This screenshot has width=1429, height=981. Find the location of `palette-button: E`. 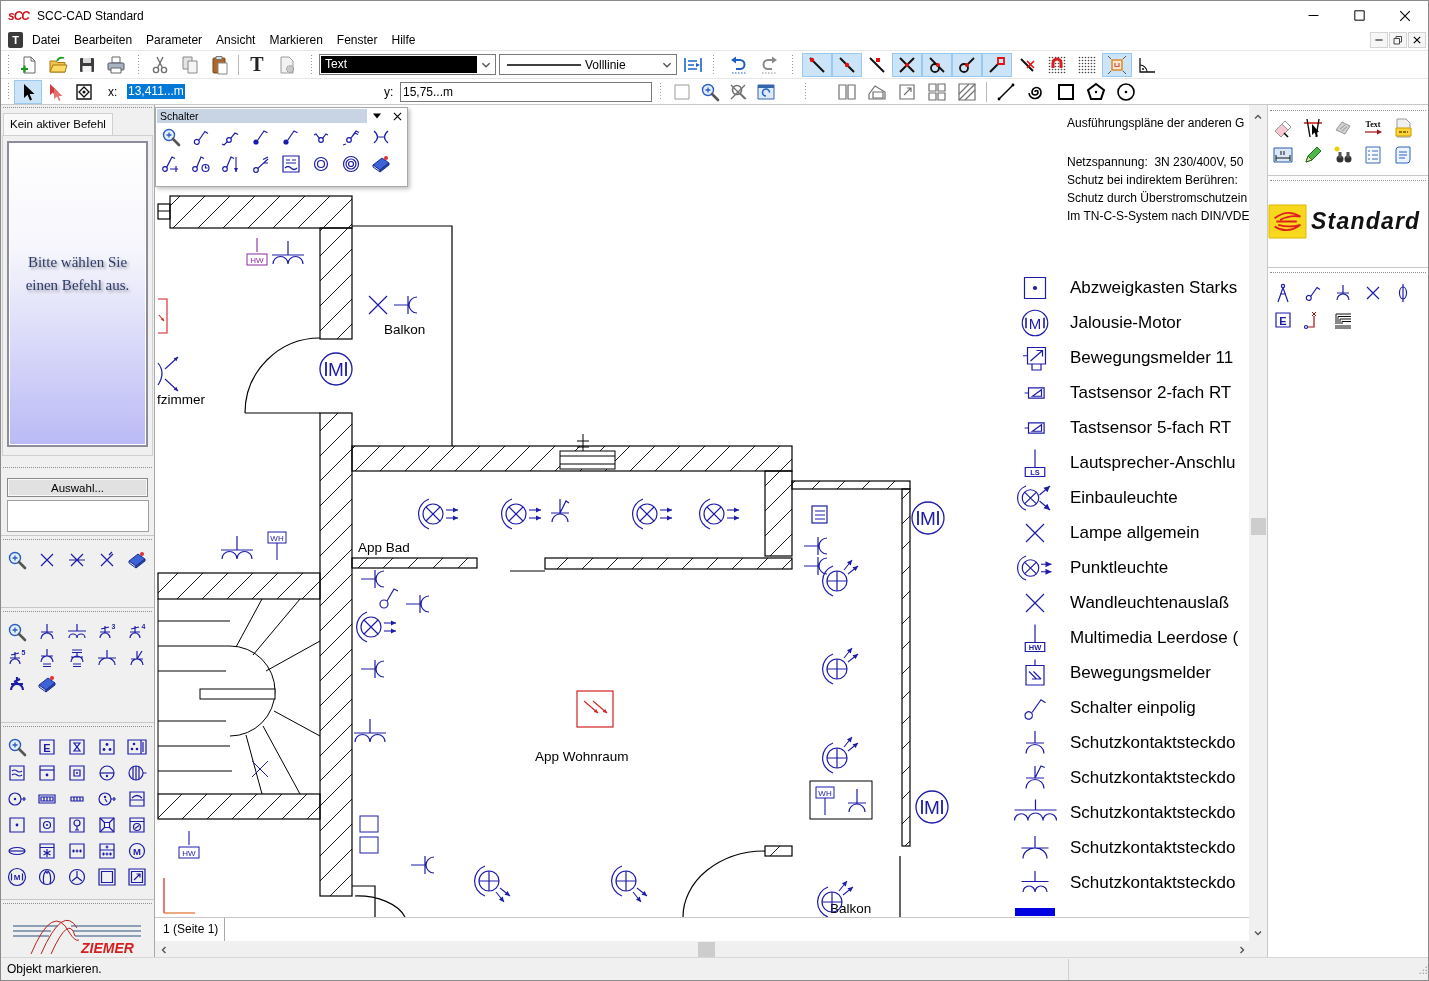

palette-button: E is located at coordinates (47, 747).